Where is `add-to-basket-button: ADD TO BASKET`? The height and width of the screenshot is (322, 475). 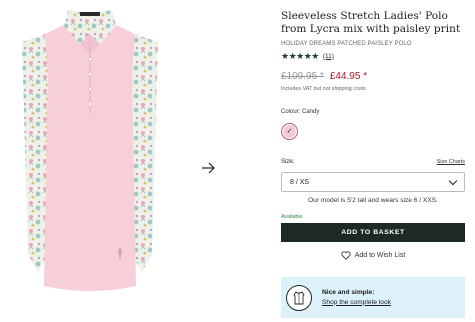
add-to-basket-button: ADD TO BASKET is located at coordinates (373, 232).